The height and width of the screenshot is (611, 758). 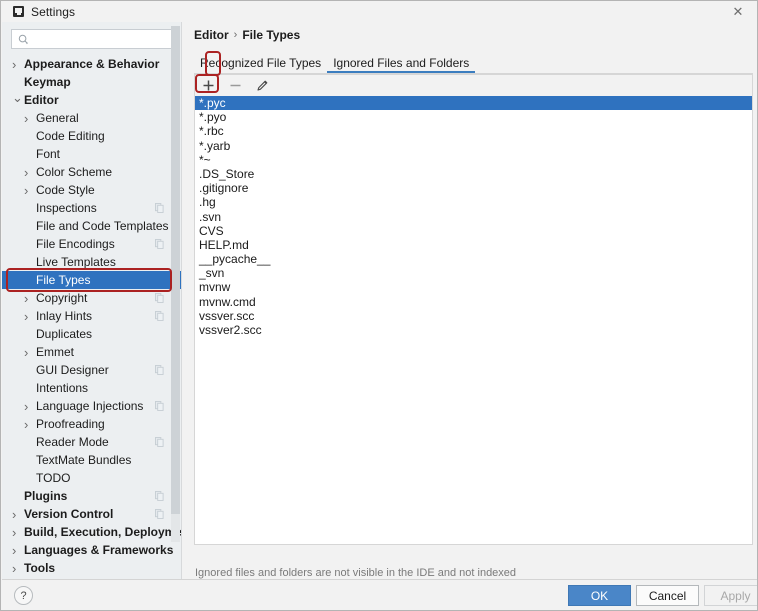 What do you see at coordinates (92, 280) in the screenshot?
I see `sidebar-item-file-types: File Types` at bounding box center [92, 280].